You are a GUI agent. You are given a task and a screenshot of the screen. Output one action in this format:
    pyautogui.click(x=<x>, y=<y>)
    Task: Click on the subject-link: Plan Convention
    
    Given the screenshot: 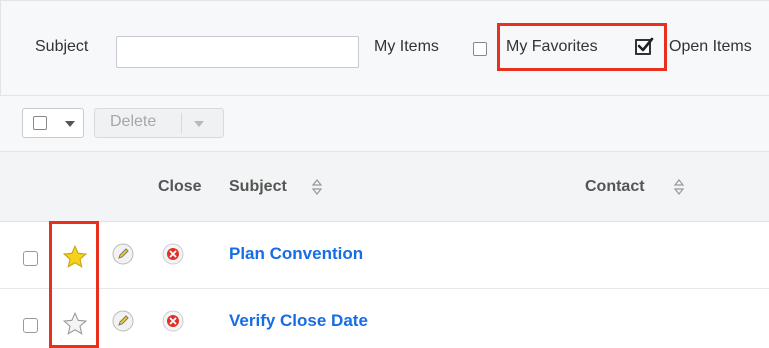 What is the action you would take?
    pyautogui.click(x=296, y=254)
    